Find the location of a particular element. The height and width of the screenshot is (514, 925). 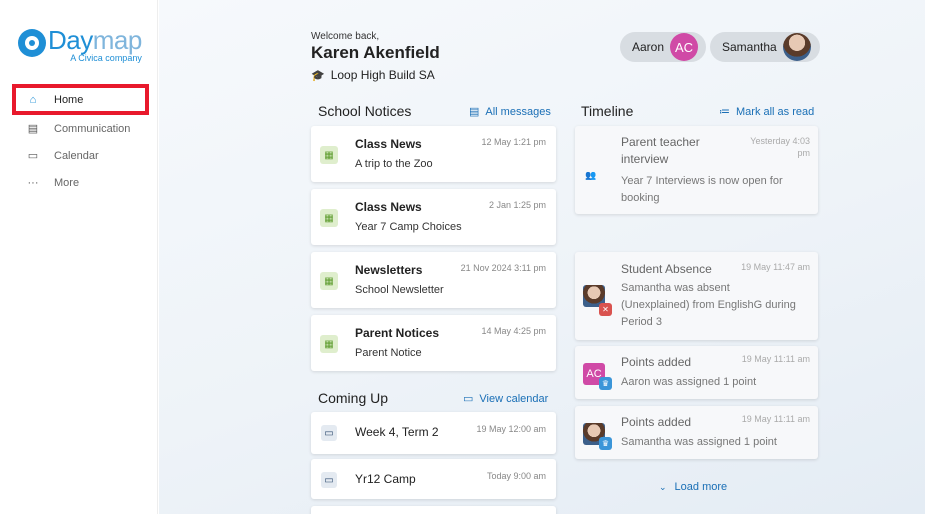

event-title: Yr12 Camp is located at coordinates (385, 479).